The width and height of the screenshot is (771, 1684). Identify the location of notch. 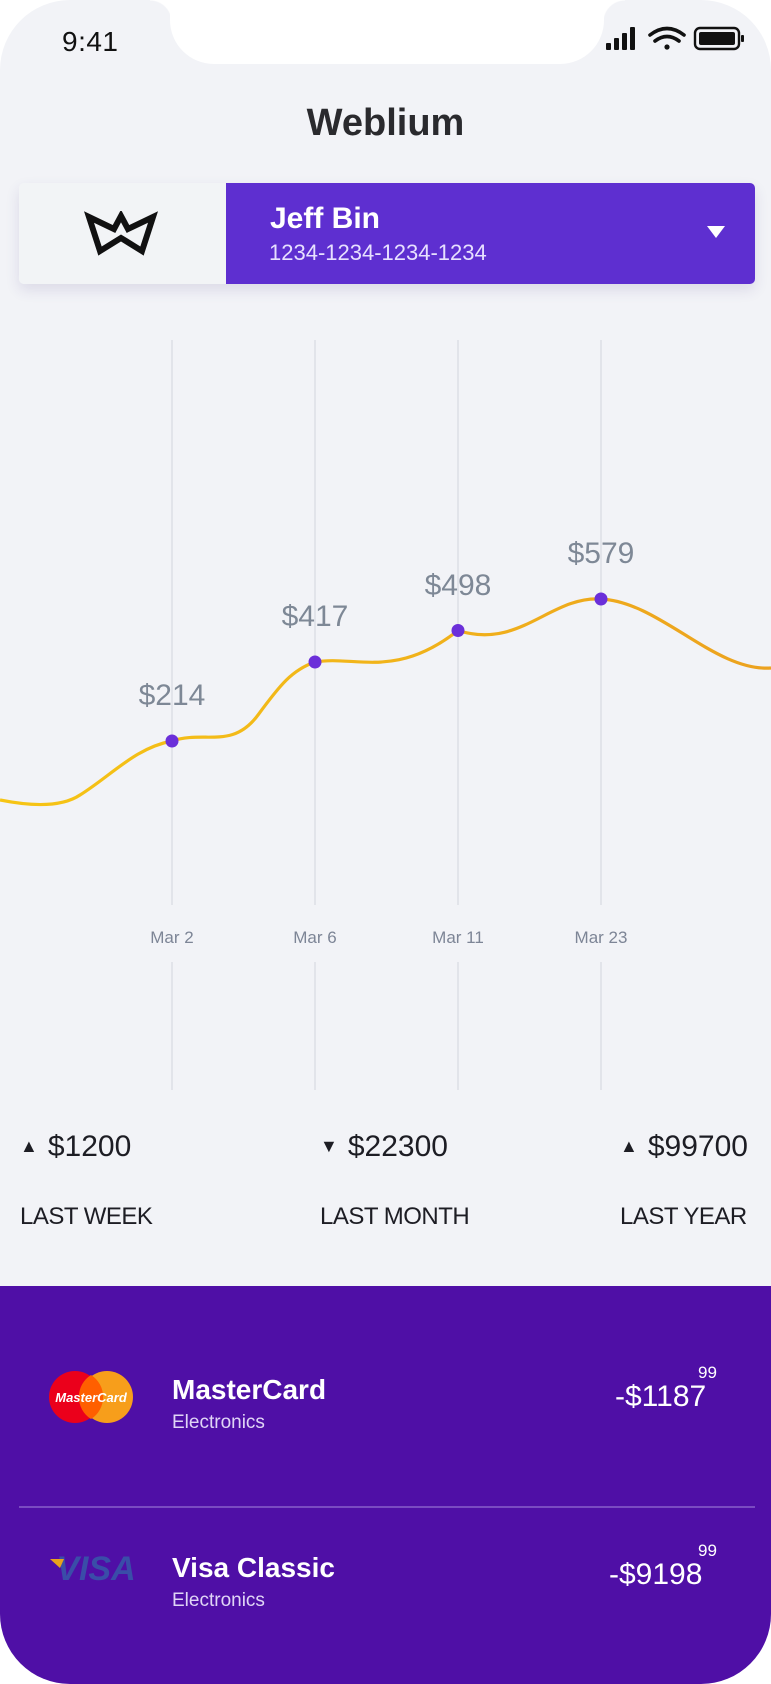
(387, 32).